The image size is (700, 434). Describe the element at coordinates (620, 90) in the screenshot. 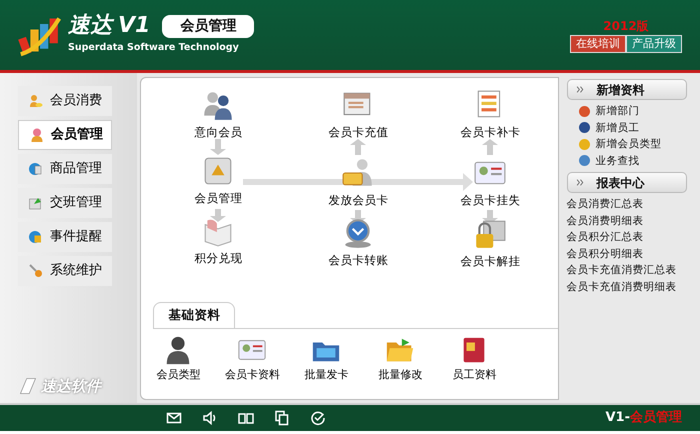

I see `section-title: 新增资料` at that location.